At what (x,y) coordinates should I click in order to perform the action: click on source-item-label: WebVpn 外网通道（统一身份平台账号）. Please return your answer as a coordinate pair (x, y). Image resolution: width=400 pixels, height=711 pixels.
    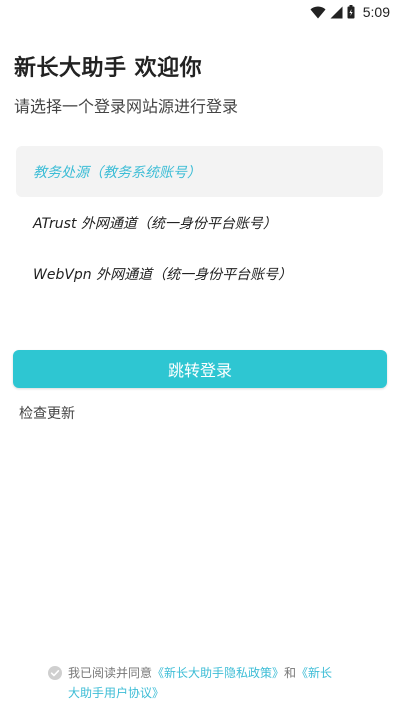
    Looking at the image, I should click on (163, 274).